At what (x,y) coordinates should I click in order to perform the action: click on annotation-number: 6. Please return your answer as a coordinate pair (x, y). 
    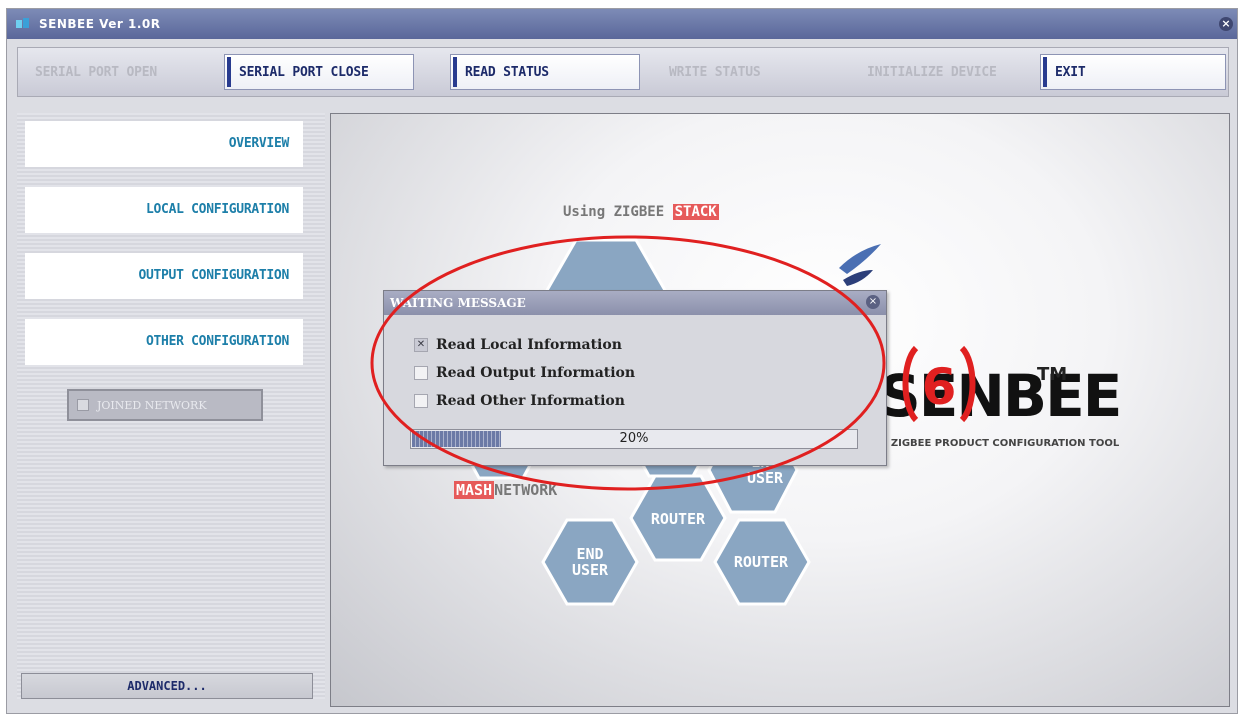
    Looking at the image, I should click on (939, 387).